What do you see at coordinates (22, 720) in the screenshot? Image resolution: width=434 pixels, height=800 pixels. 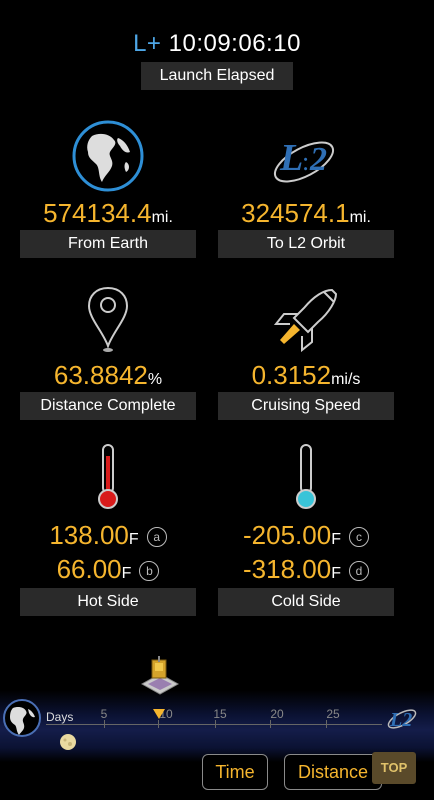 I see `earth-timeline-icon` at bounding box center [22, 720].